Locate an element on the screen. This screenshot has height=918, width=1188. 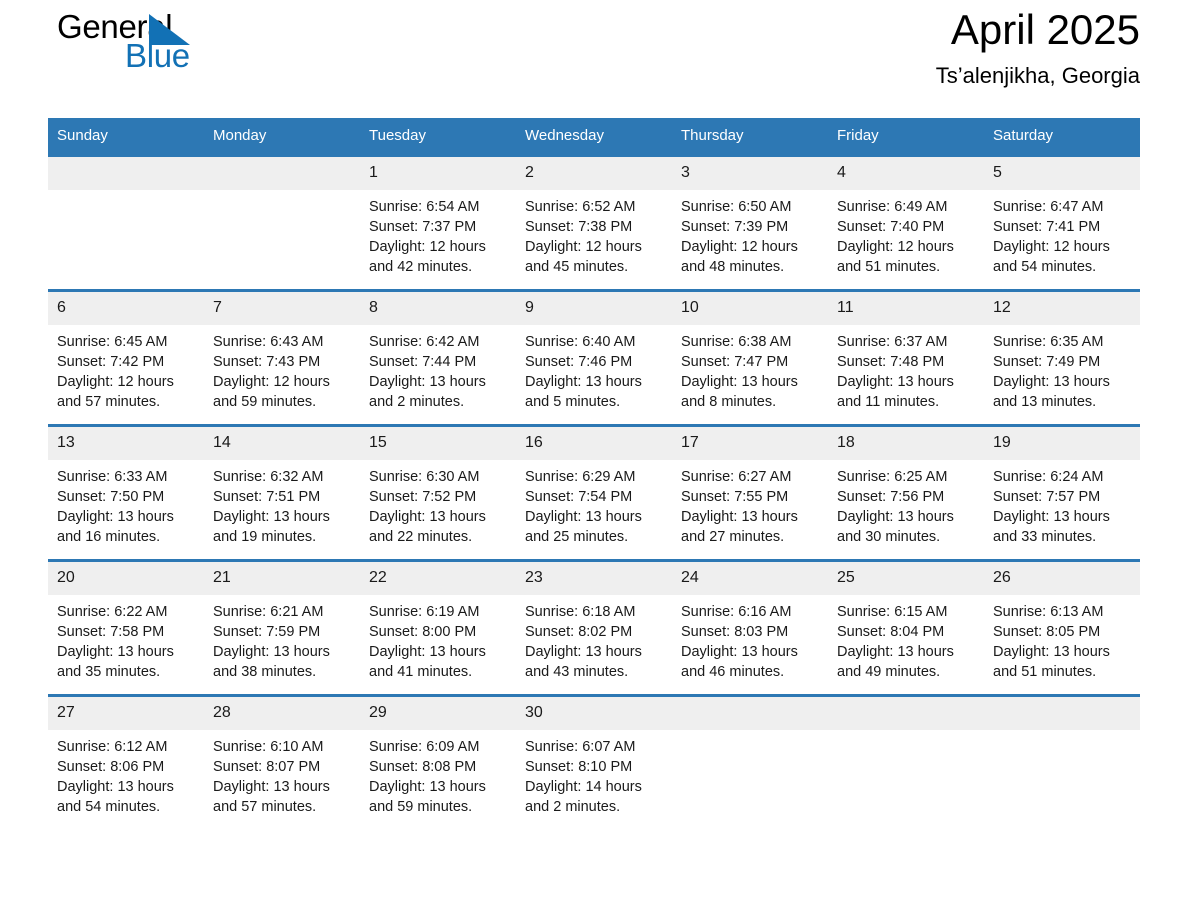
logo-text-blue: Blue is located at coordinates (157, 55).